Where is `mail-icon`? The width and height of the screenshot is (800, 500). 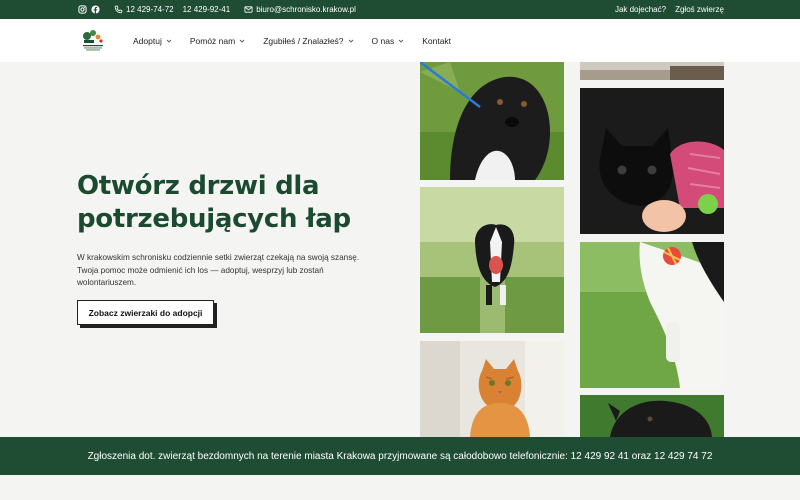
mail-icon is located at coordinates (248, 9).